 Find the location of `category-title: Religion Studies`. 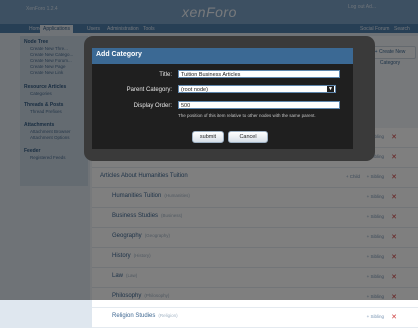

category-title: Religion Studies is located at coordinates (134, 316).